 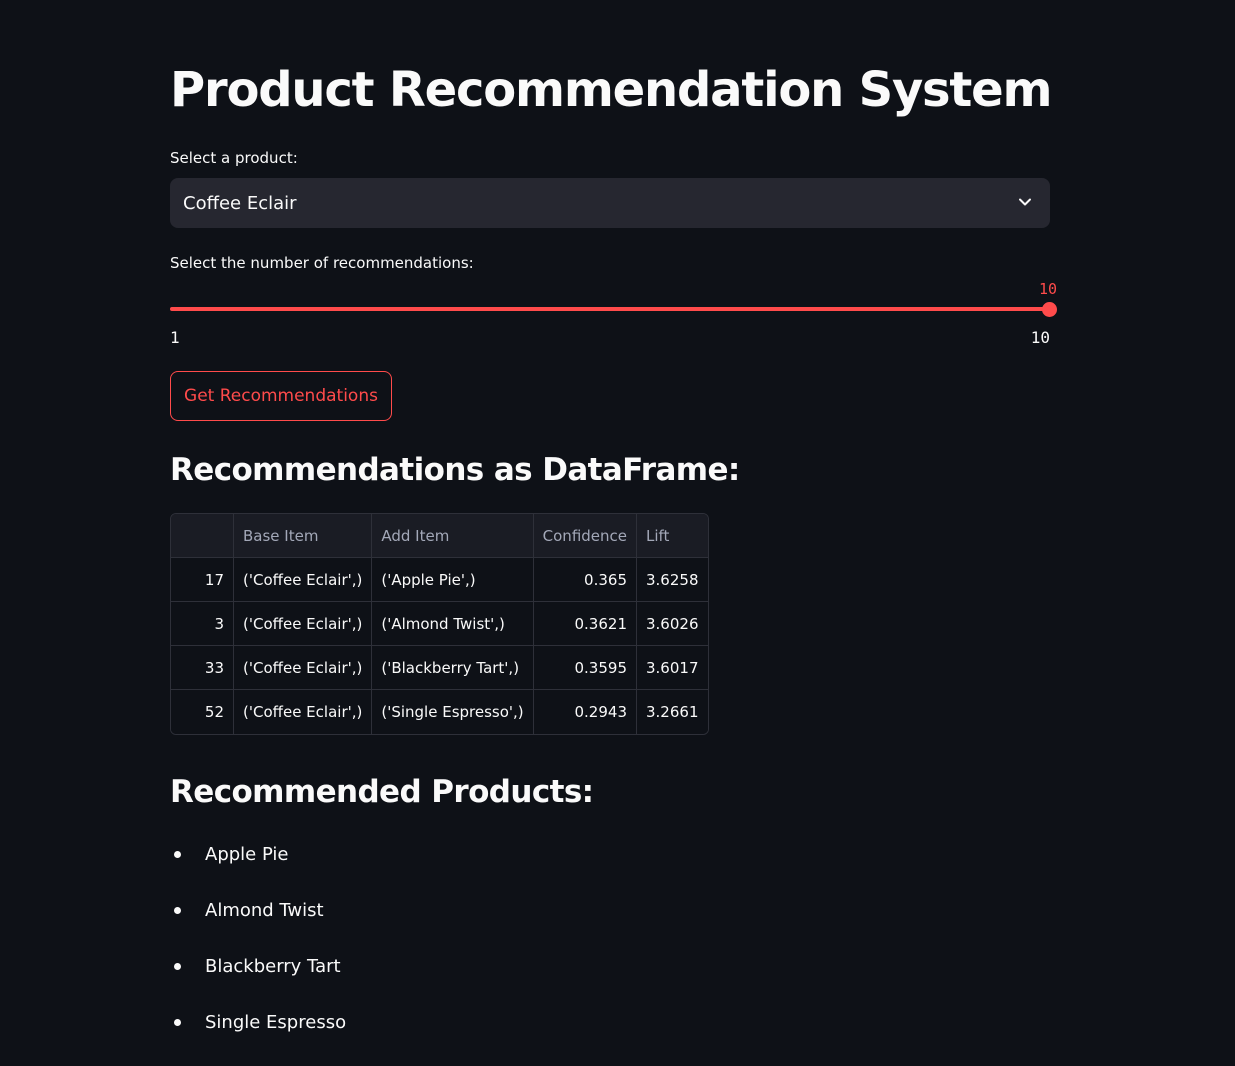 What do you see at coordinates (455, 470) in the screenshot?
I see `dataframe-heading: Recommendations as DataFrame:` at bounding box center [455, 470].